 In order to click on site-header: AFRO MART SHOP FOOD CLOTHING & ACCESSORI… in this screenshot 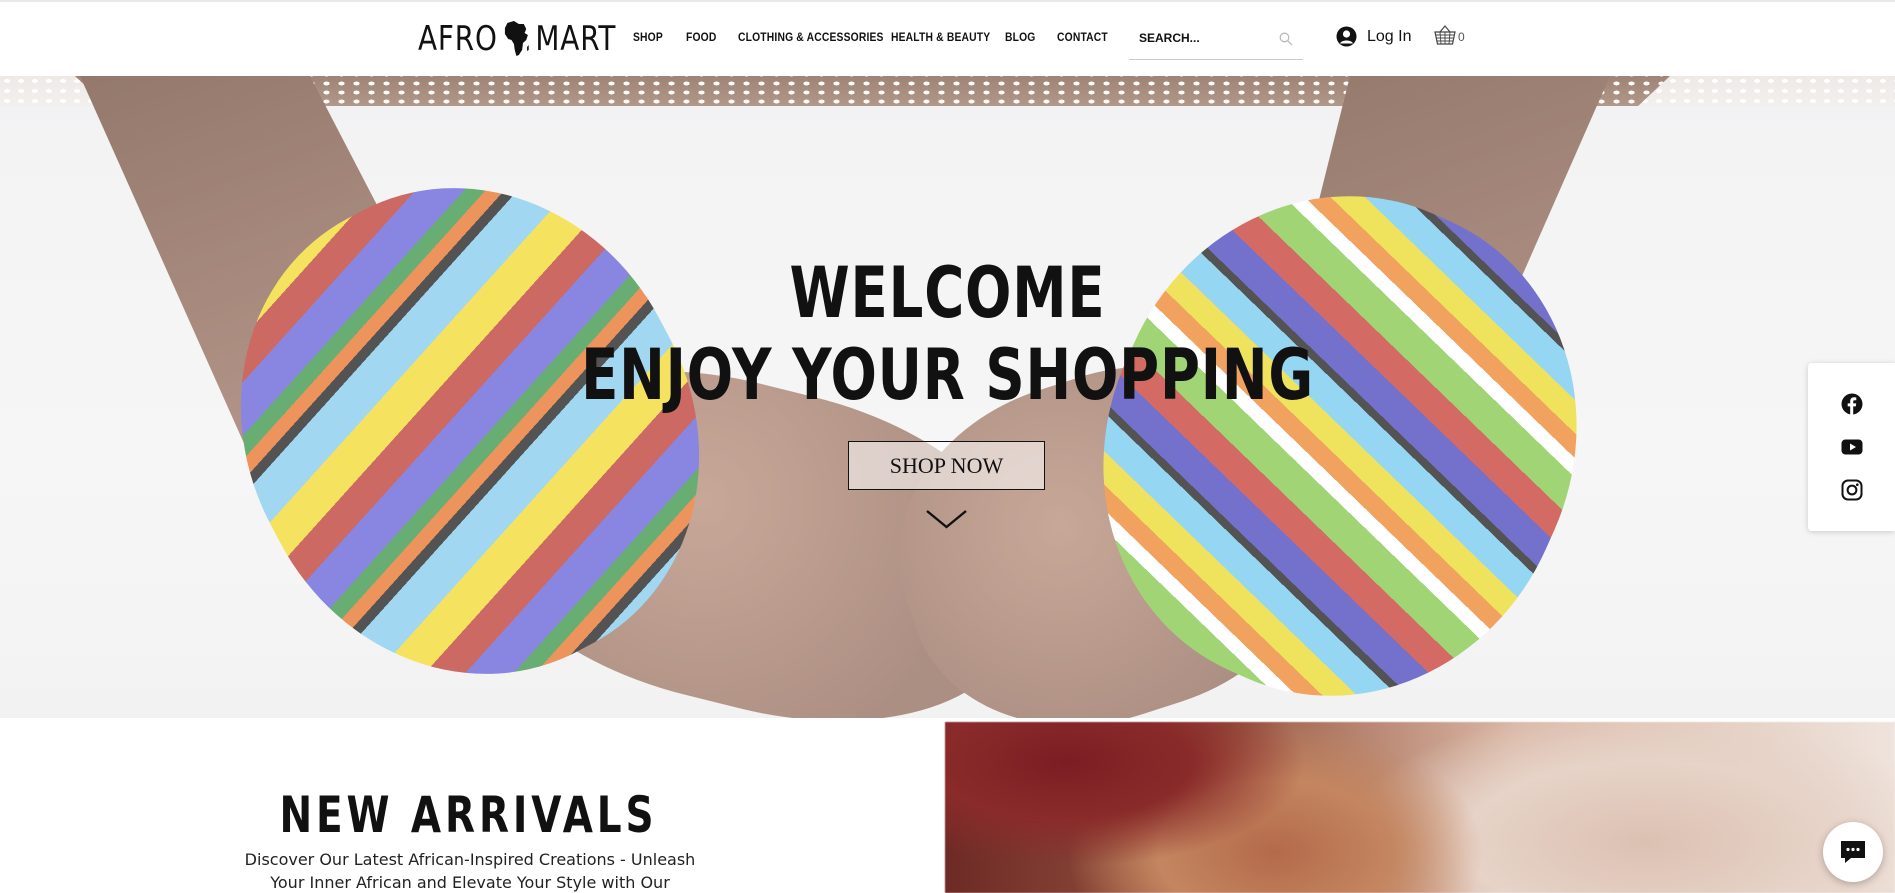, I will do `click(947, 38)`.